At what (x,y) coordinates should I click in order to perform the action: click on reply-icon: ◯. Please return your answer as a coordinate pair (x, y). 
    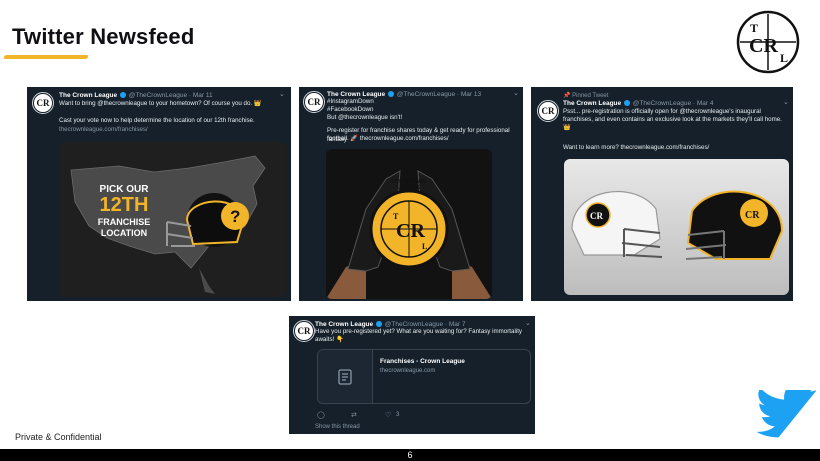
    Looking at the image, I should click on (321, 415).